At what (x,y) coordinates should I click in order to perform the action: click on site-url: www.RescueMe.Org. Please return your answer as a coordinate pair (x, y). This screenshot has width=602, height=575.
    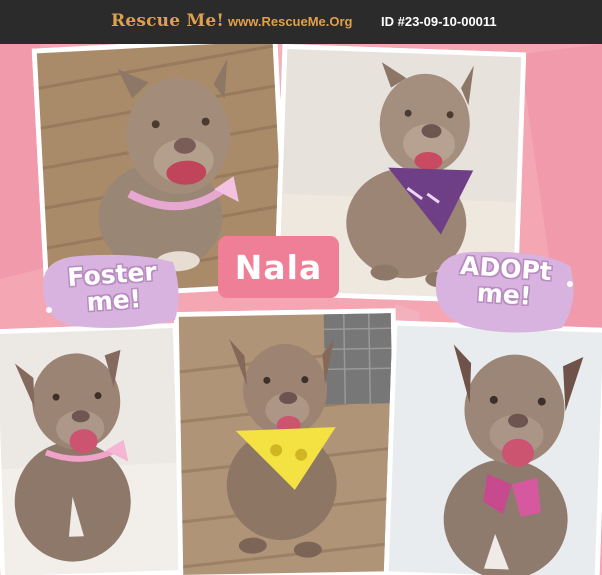
    Looking at the image, I should click on (290, 21).